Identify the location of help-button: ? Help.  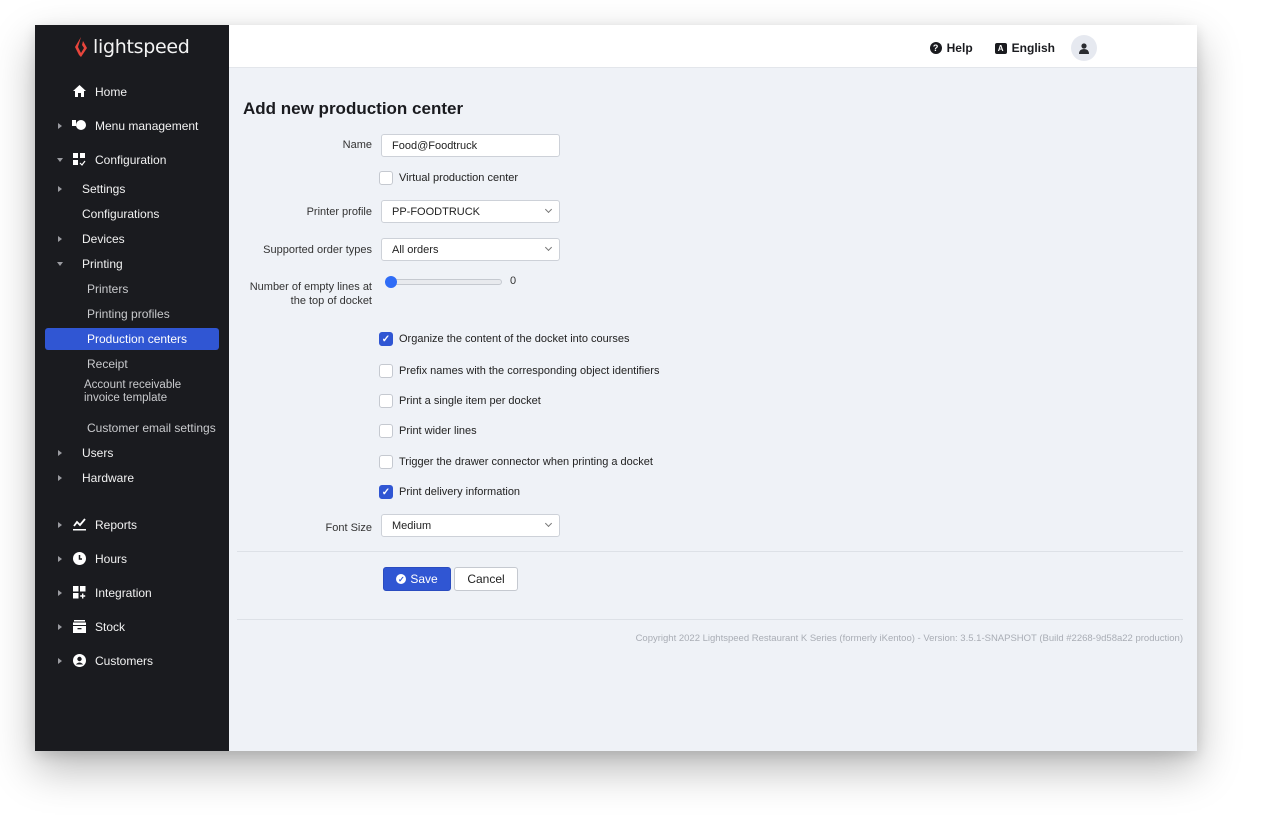
(951, 48).